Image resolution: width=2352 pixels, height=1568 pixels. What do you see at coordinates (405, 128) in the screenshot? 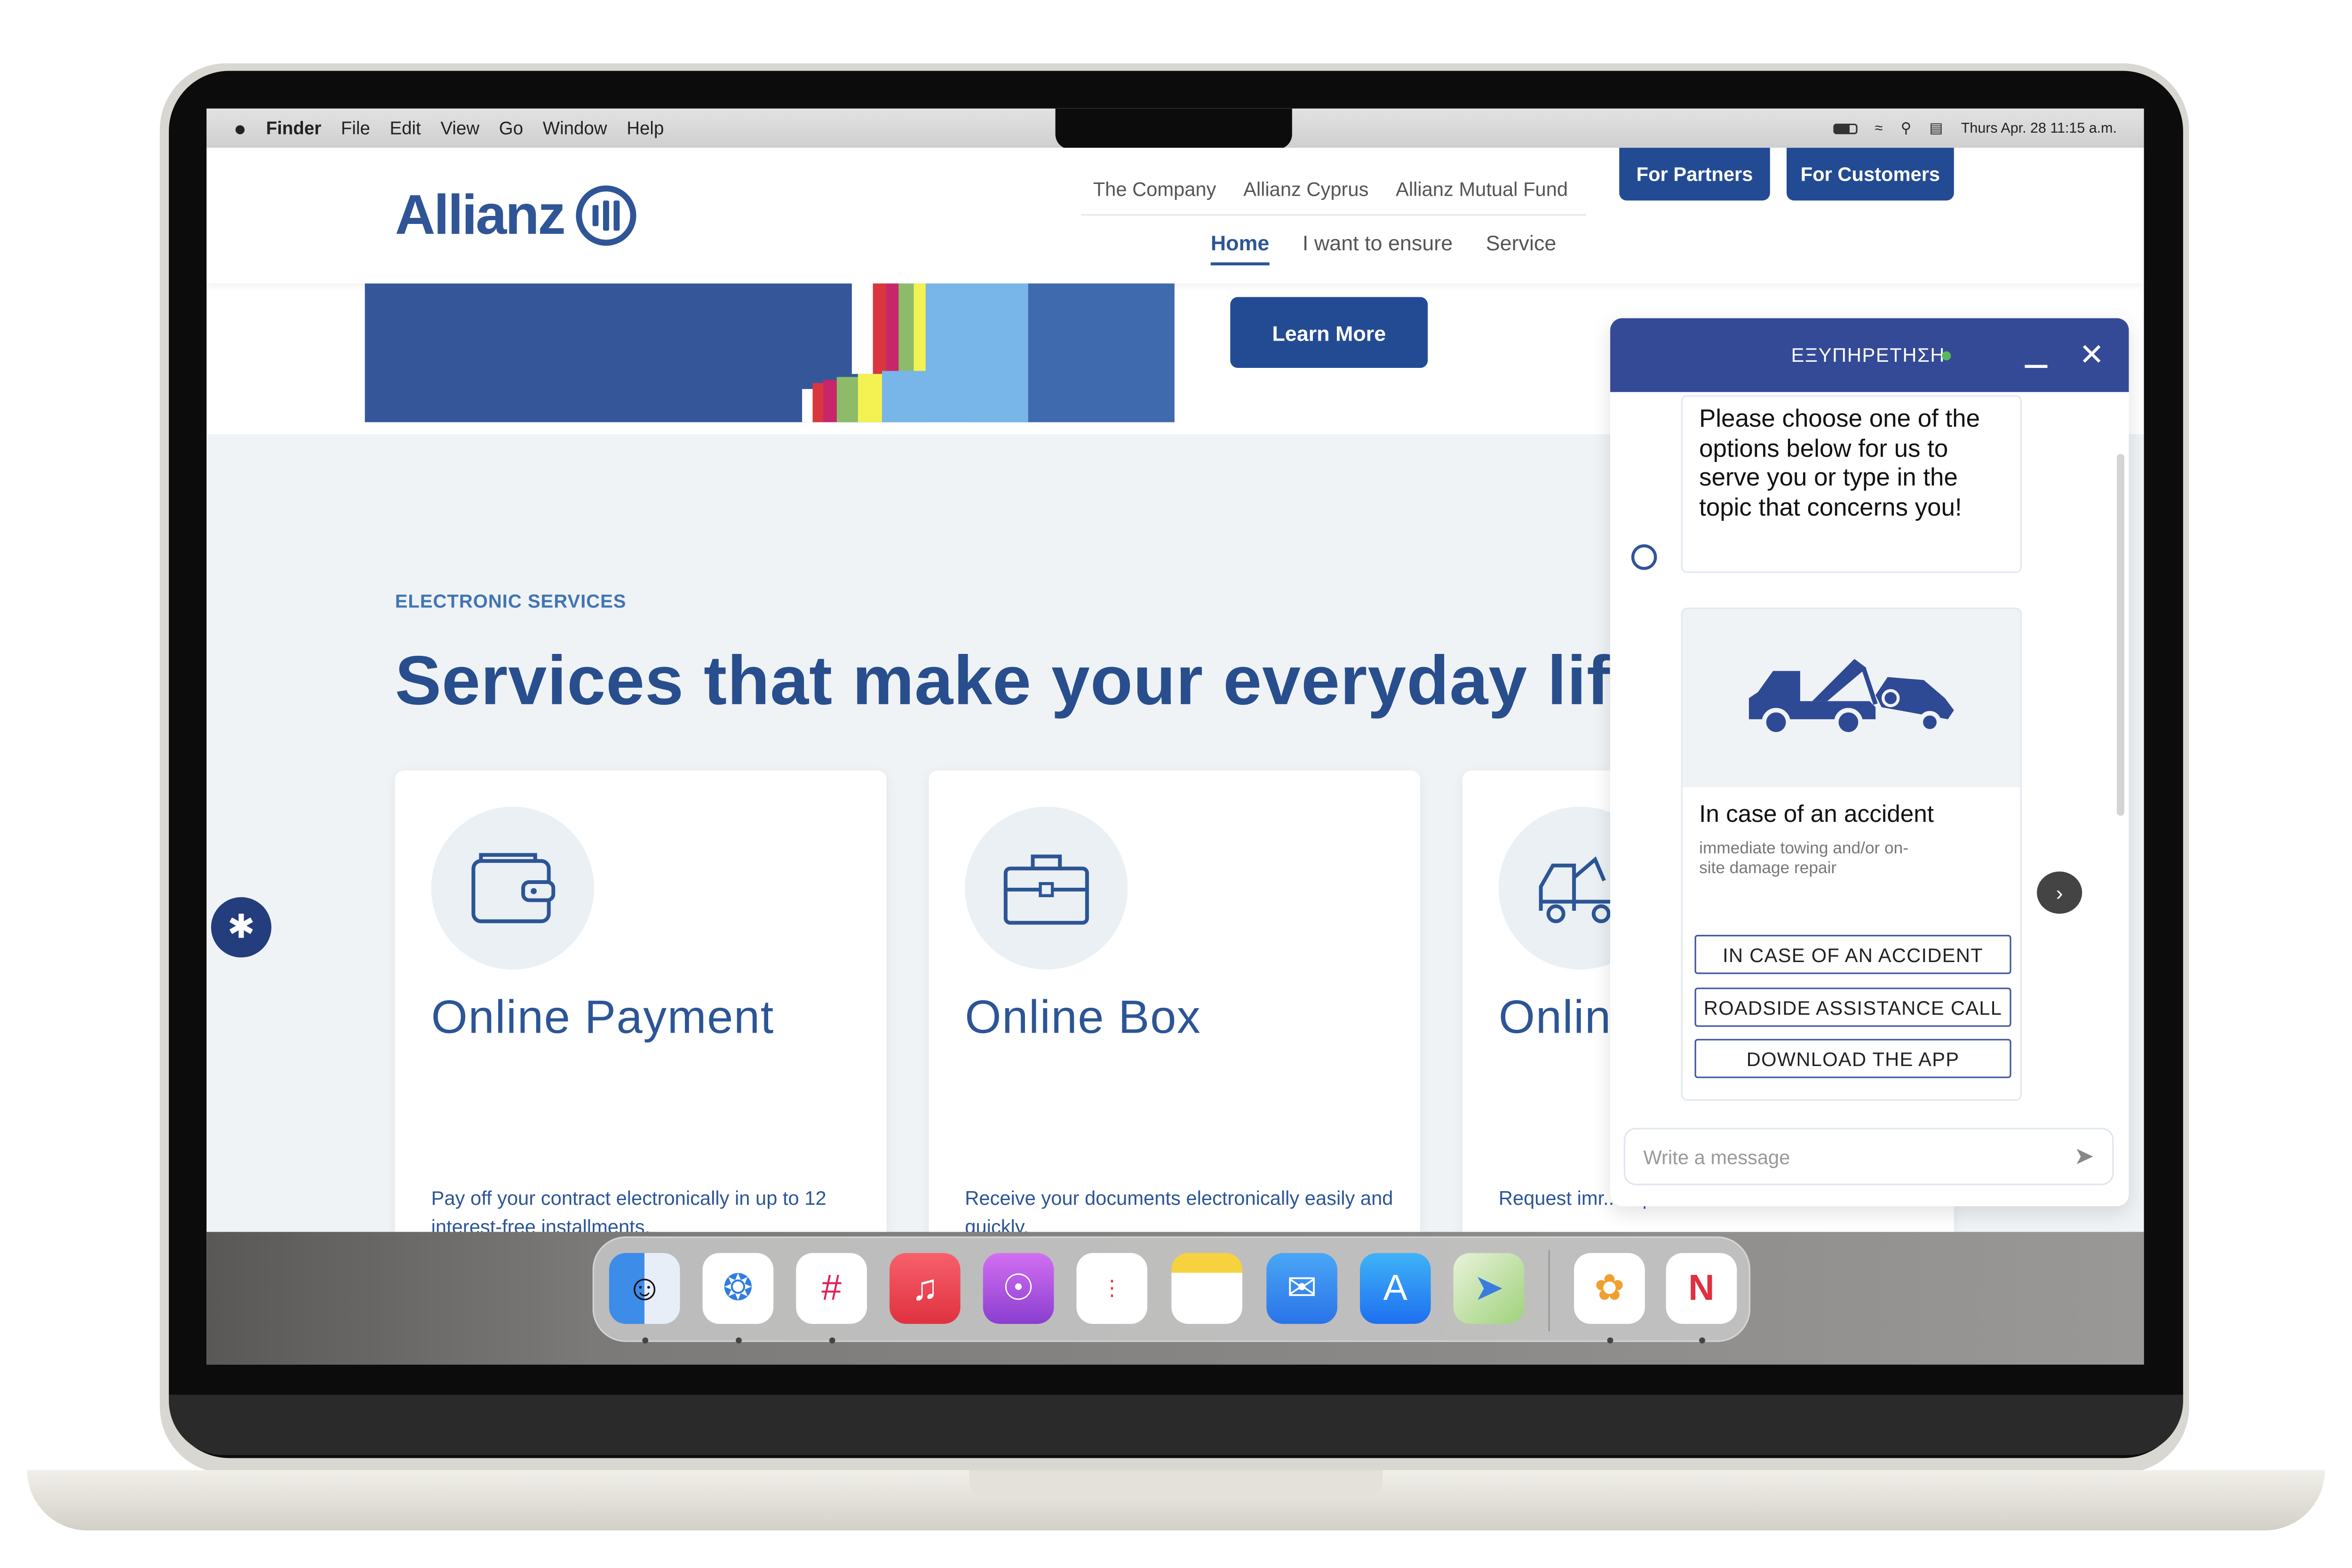
I see `menu-edit: Edit` at bounding box center [405, 128].